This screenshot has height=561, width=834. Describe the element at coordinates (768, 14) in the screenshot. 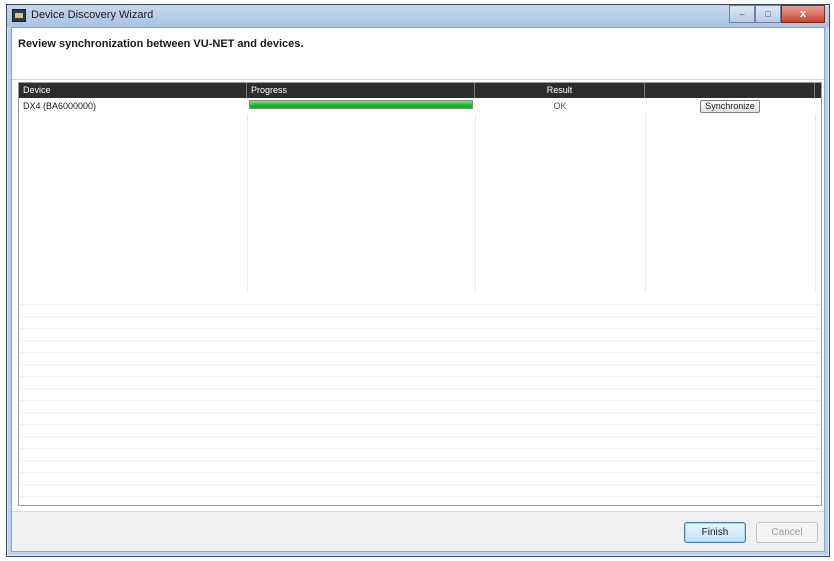

I see `maximize-button: □` at that location.